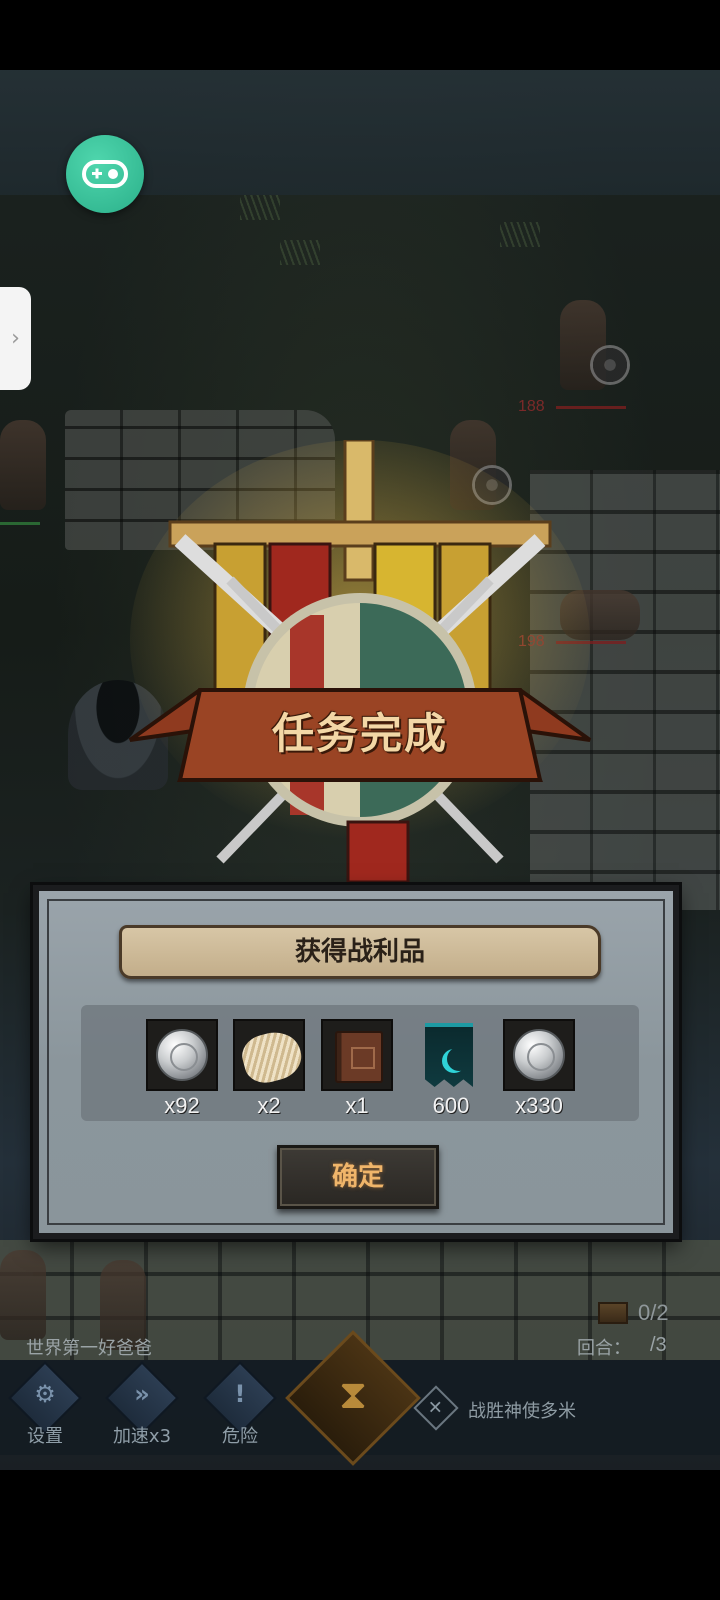 The image size is (720, 1600). What do you see at coordinates (357, 1105) in the screenshot?
I see `loot-item-quantity: x1` at bounding box center [357, 1105].